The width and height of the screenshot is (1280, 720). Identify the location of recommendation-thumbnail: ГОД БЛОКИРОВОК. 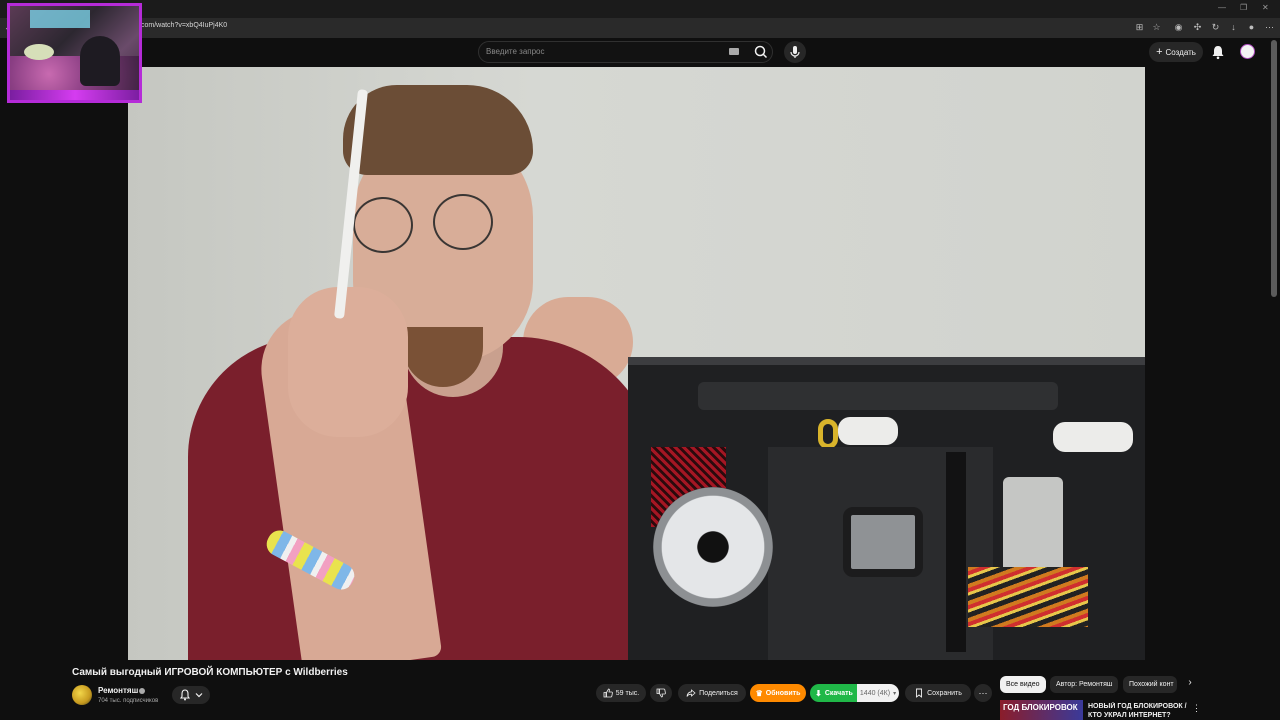
(1041, 710).